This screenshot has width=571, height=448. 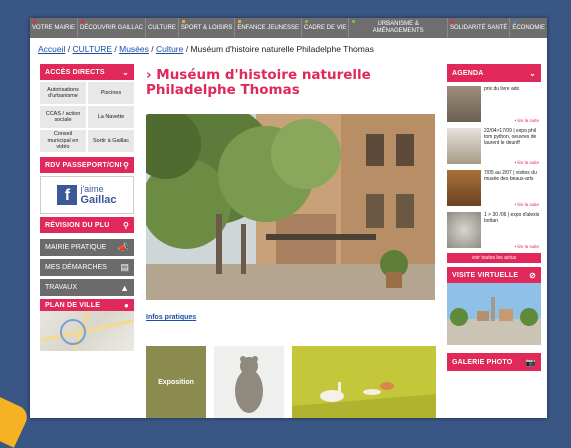 I want to click on acces-item-conseil-video: Conseil municipal en vidéo, so click(x=63, y=141).